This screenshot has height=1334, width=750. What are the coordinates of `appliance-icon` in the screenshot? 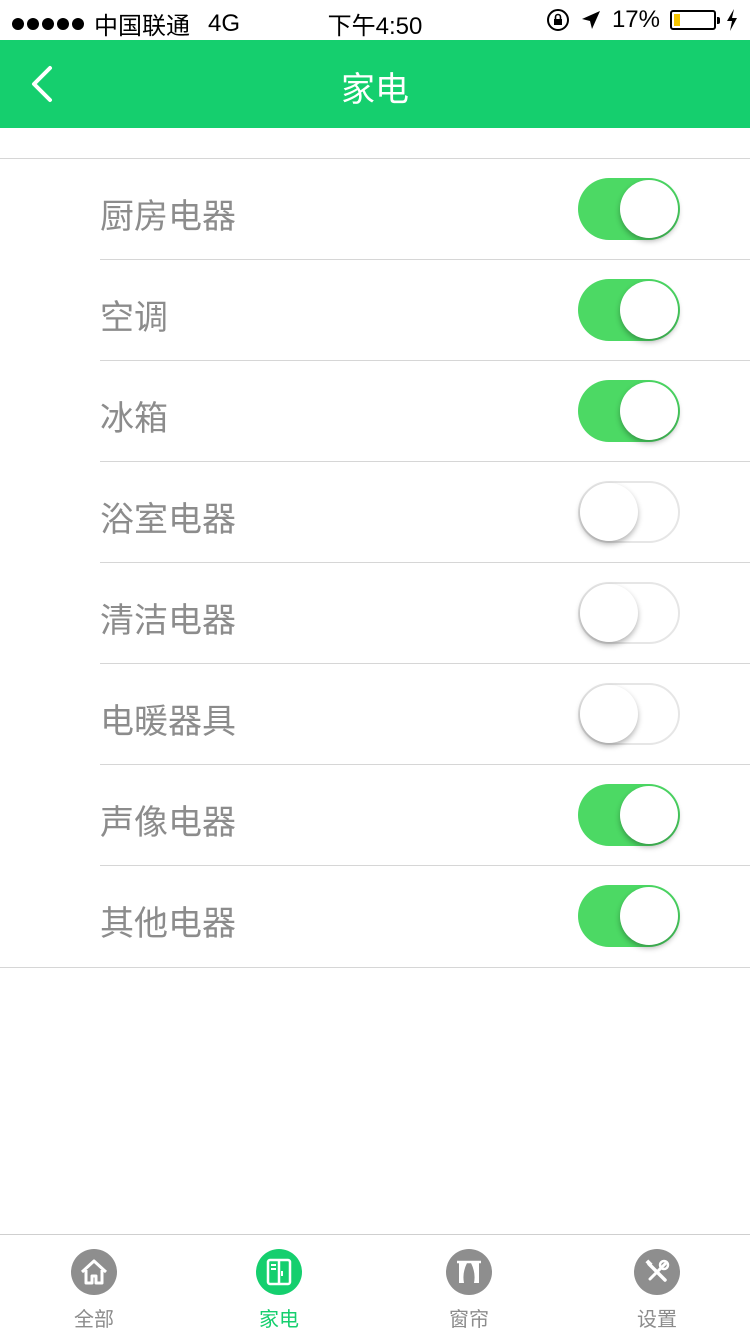 It's located at (279, 1272).